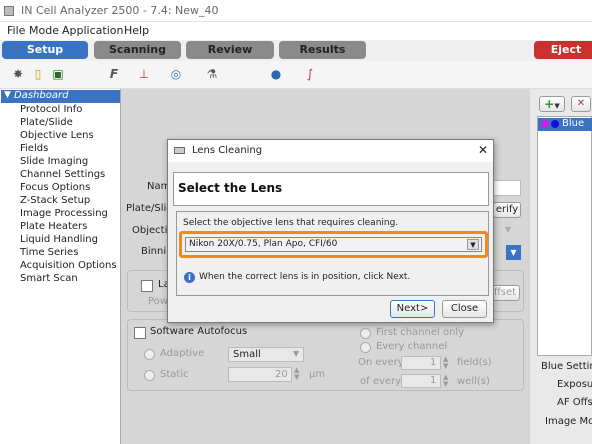  What do you see at coordinates (412, 346) in the screenshot?
I see `every-channel-label: Every channel` at bounding box center [412, 346].